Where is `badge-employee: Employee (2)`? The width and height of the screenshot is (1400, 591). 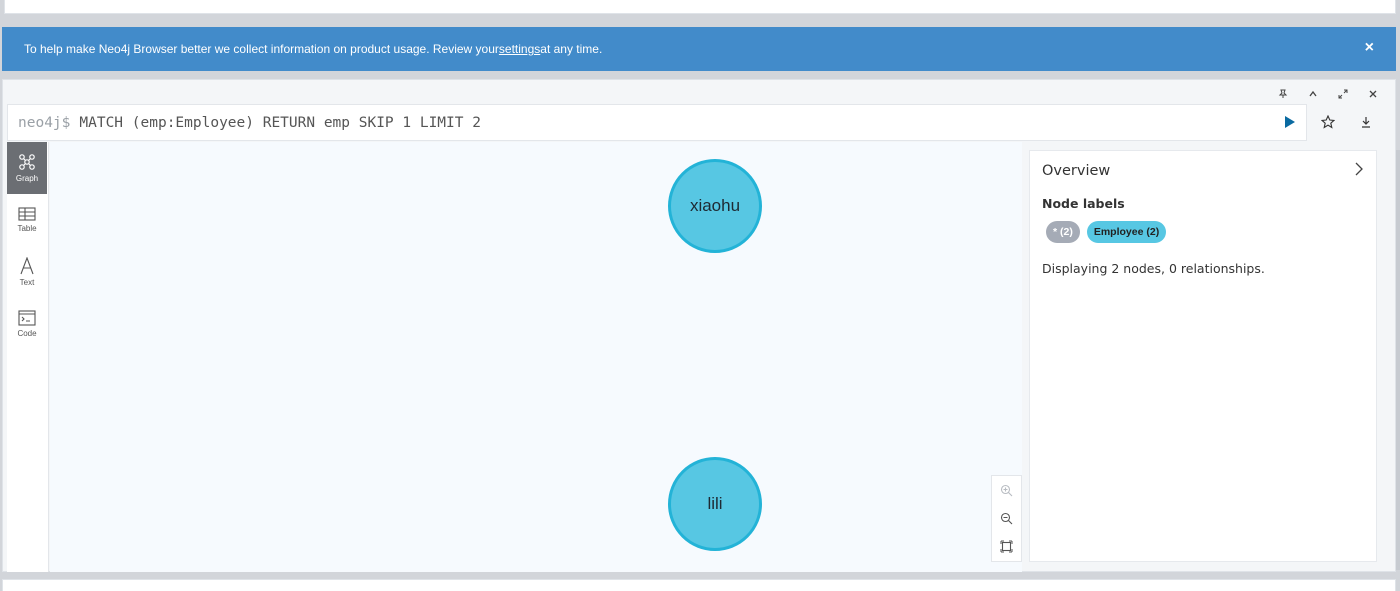 badge-employee: Employee (2) is located at coordinates (1126, 232).